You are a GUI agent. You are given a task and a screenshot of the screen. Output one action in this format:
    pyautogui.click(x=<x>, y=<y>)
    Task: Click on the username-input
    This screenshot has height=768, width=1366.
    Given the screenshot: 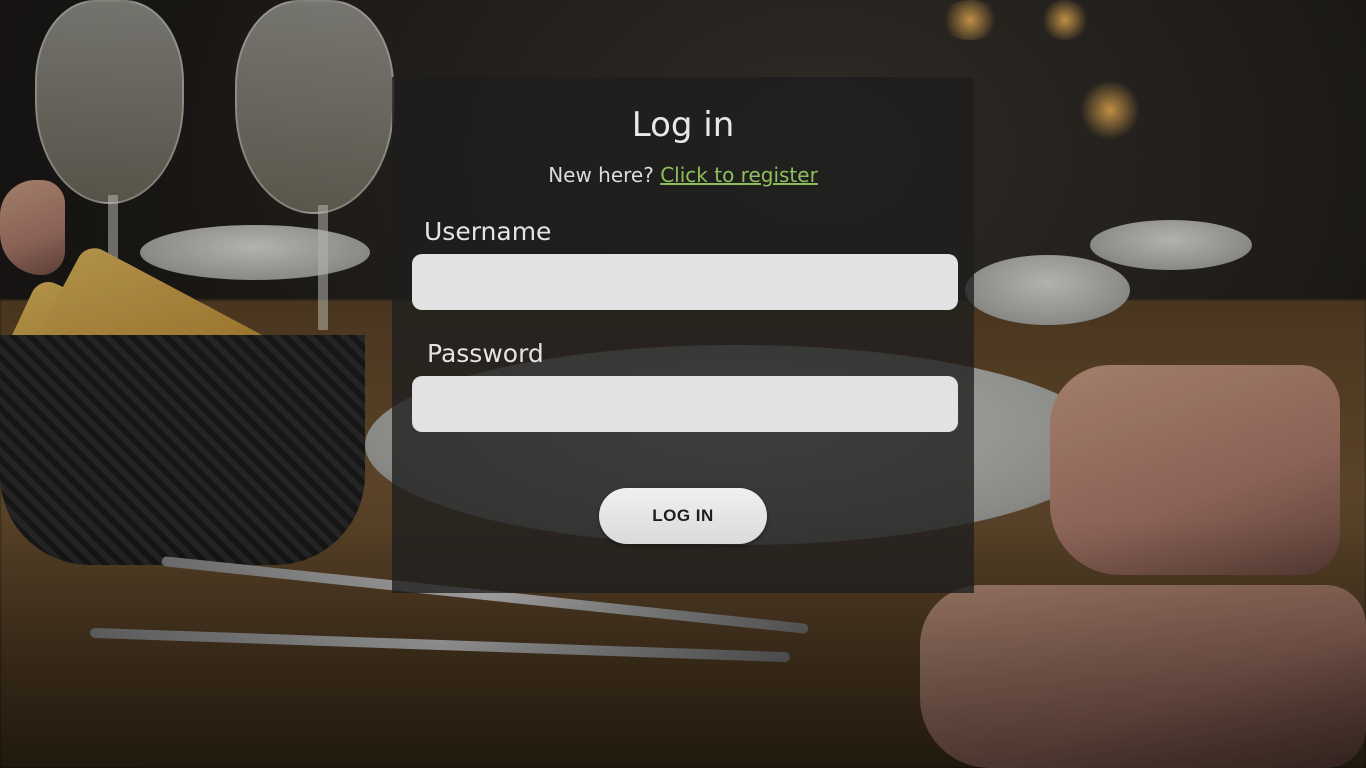 What is the action you would take?
    pyautogui.click(x=685, y=282)
    